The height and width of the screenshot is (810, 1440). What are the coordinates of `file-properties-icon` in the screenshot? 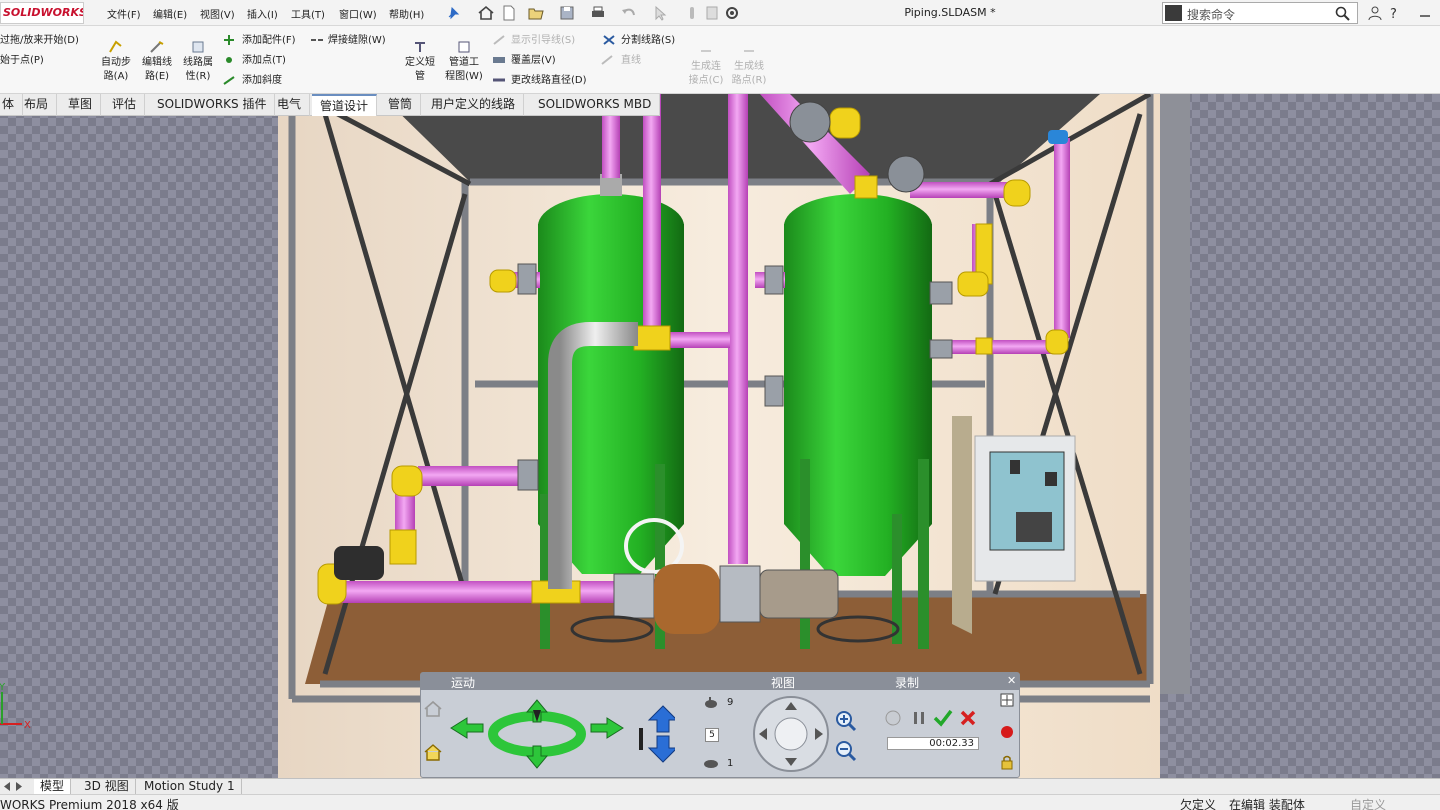 It's located at (712, 13).